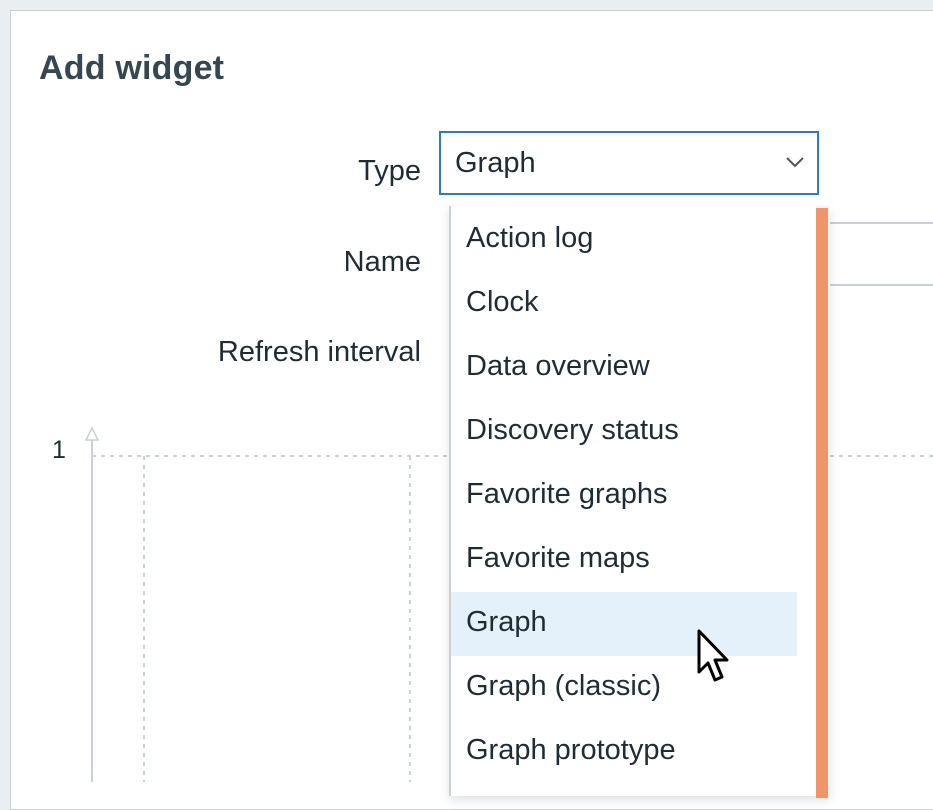 The height and width of the screenshot is (810, 933). What do you see at coordinates (624, 368) in the screenshot?
I see `type-option-data-overview: Data overview` at bounding box center [624, 368].